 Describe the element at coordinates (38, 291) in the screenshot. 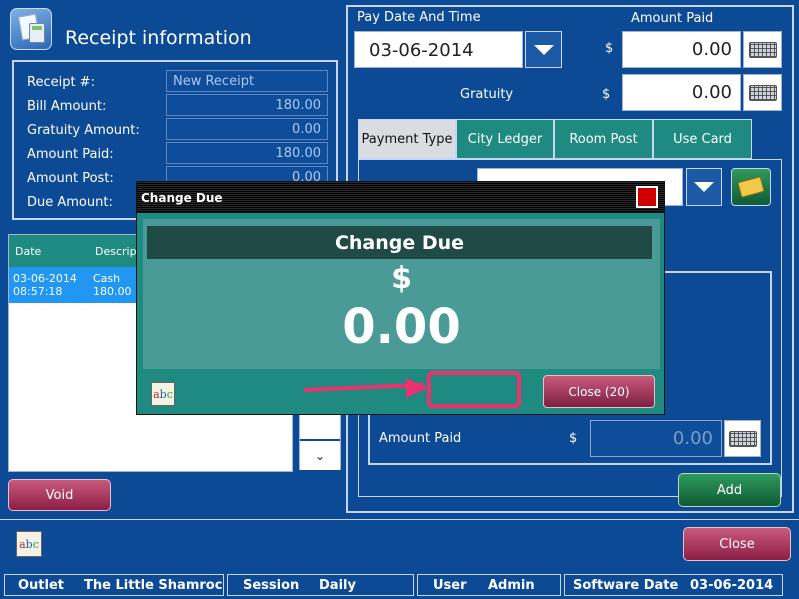

I see `row-time: 08:57:18` at that location.